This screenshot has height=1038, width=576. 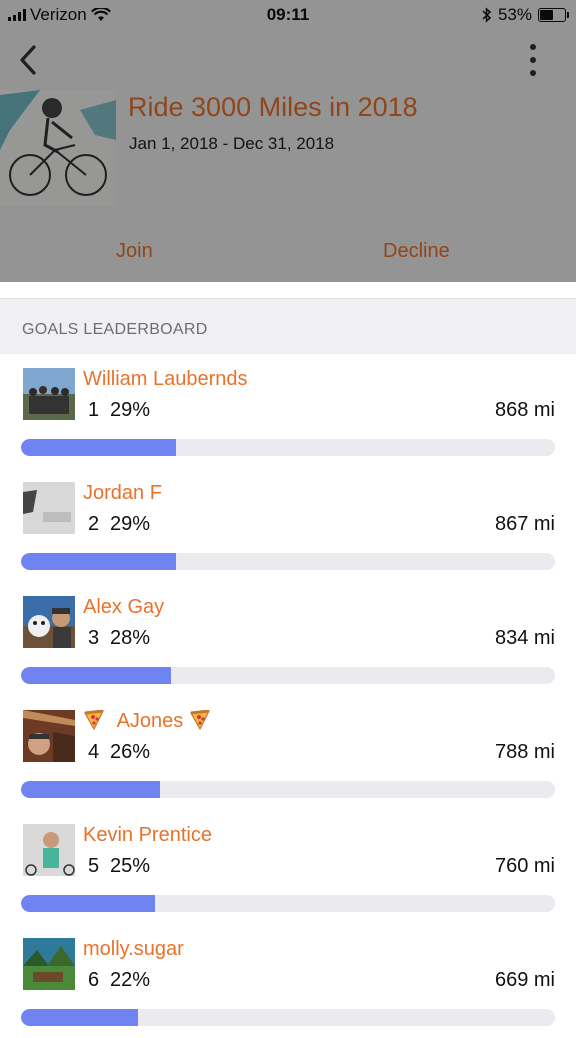 I want to click on user-rank: 6, so click(x=94, y=980).